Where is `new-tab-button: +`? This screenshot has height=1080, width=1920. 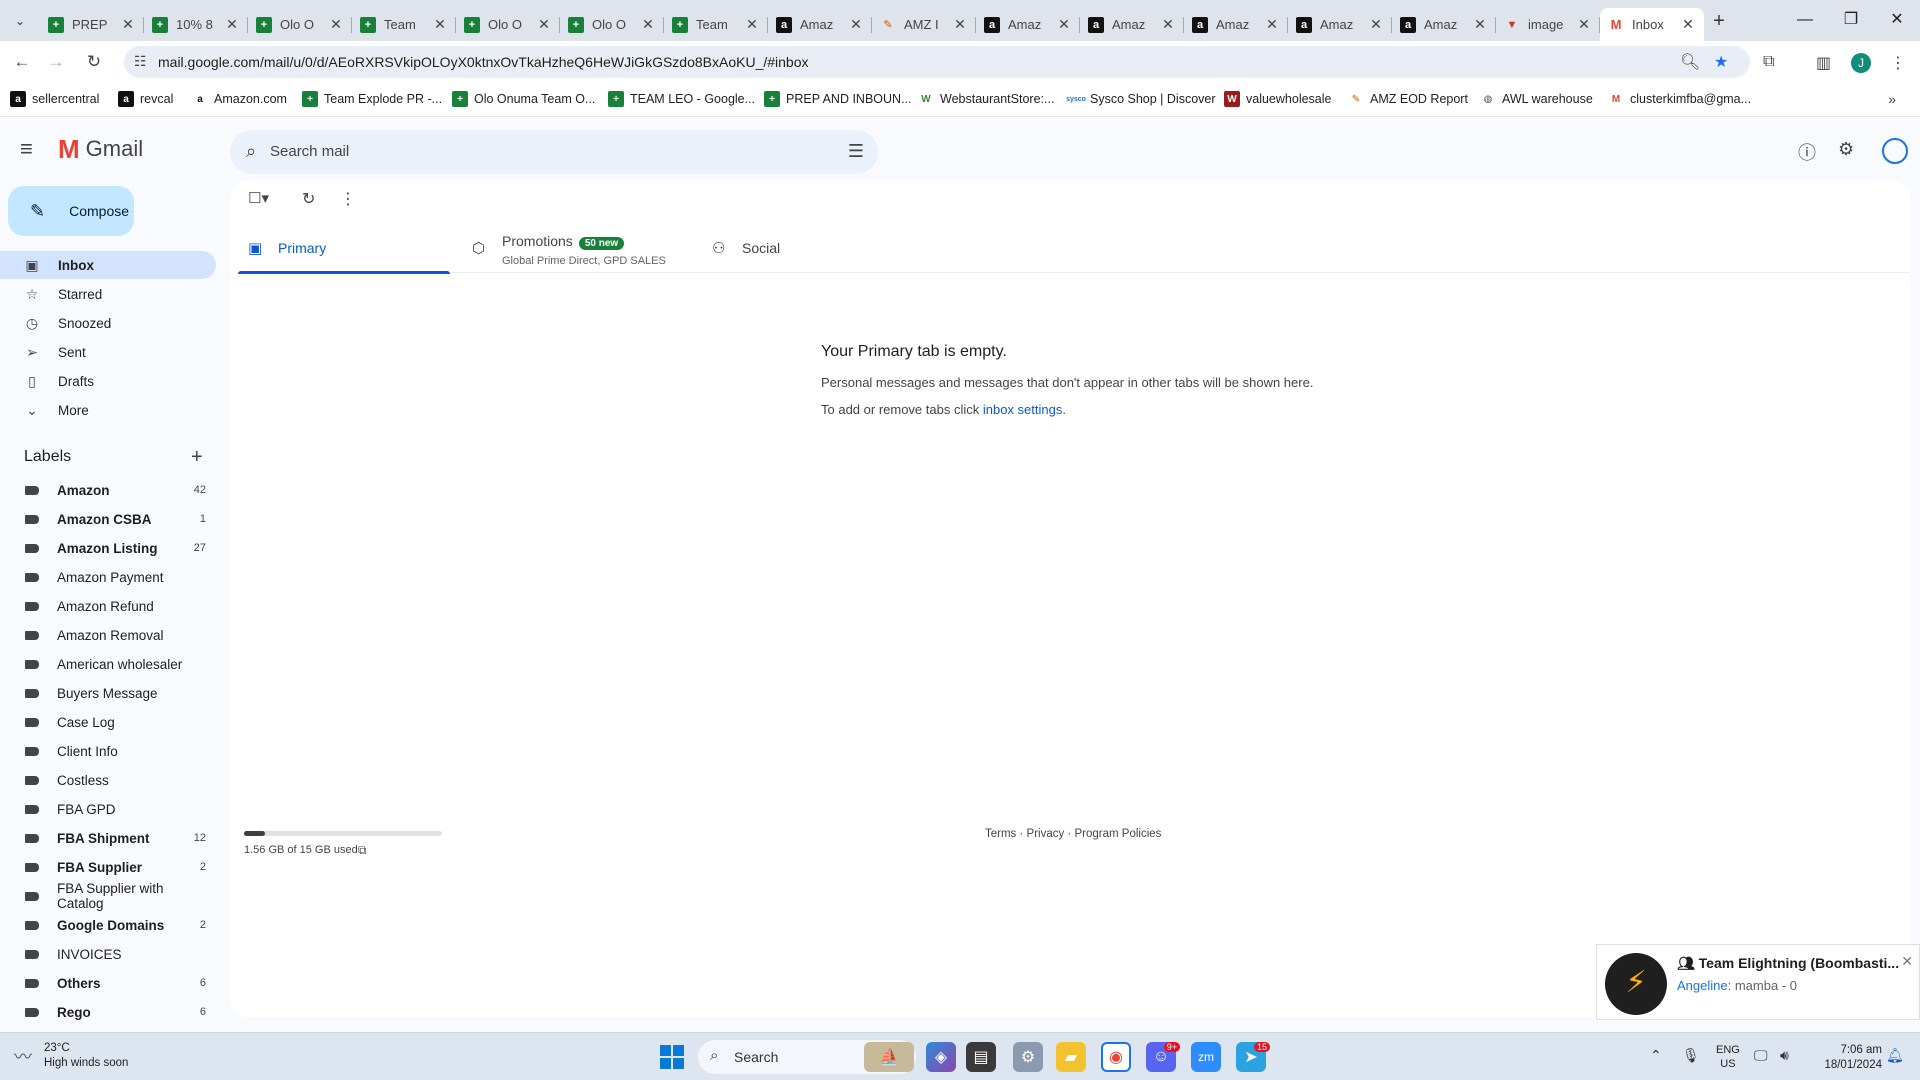
new-tab-button: + is located at coordinates (1719, 22).